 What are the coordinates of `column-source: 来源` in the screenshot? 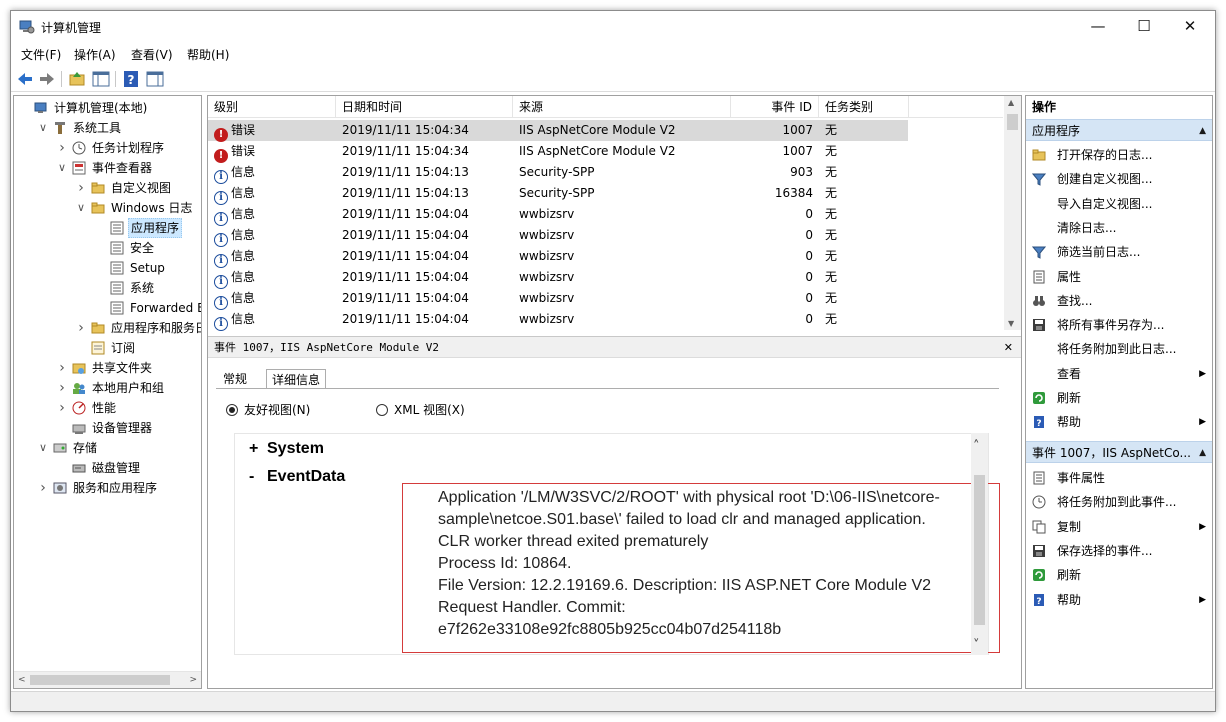 It's located at (622, 107).